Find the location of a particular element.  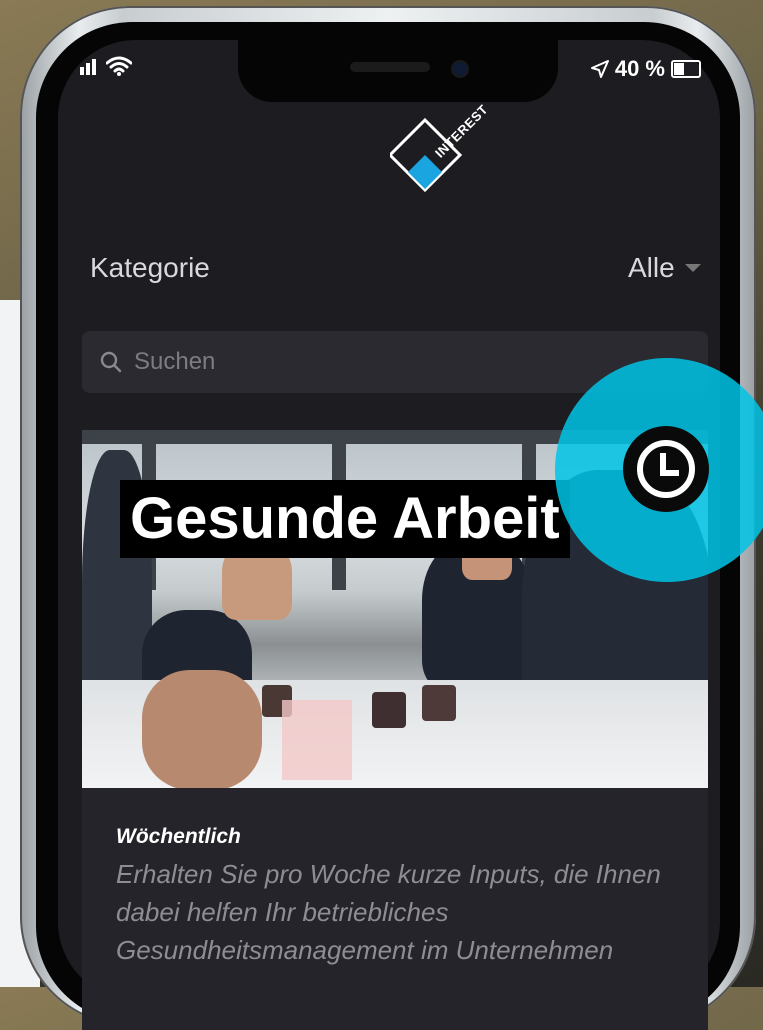

status-bar-right: 40 % is located at coordinates (645, 69).